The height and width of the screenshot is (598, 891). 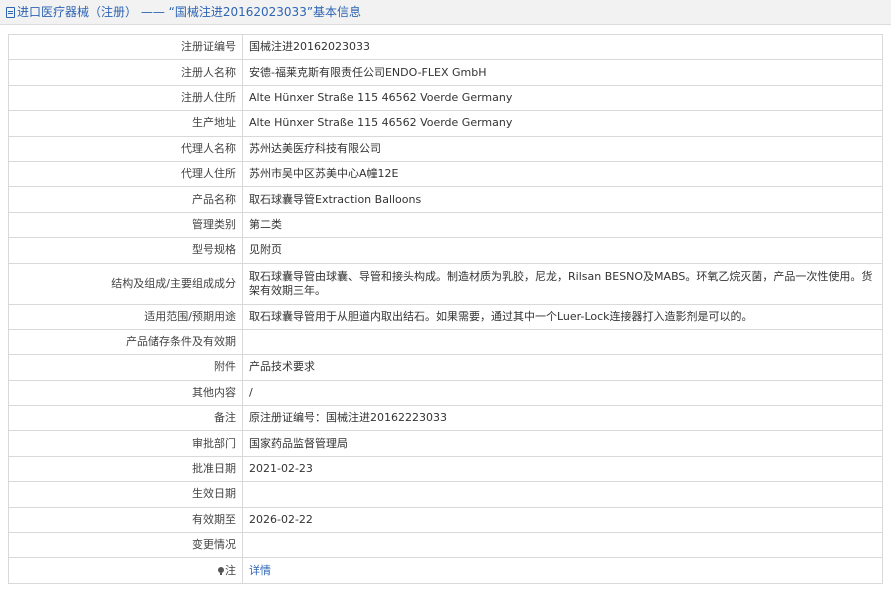 I want to click on row-label: 生效日期, so click(x=125, y=494).